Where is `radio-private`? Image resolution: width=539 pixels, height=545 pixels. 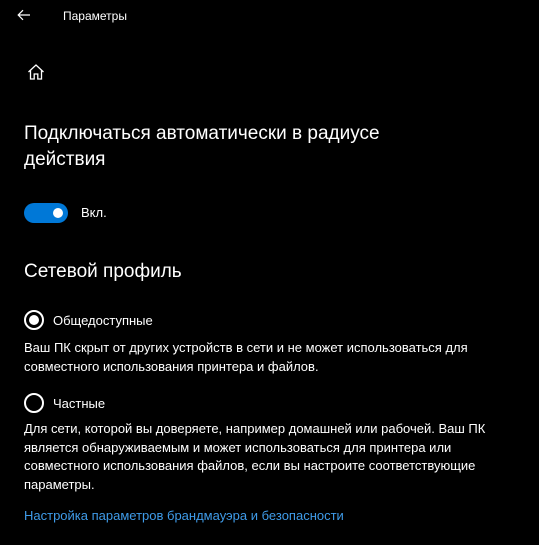 radio-private is located at coordinates (34, 403).